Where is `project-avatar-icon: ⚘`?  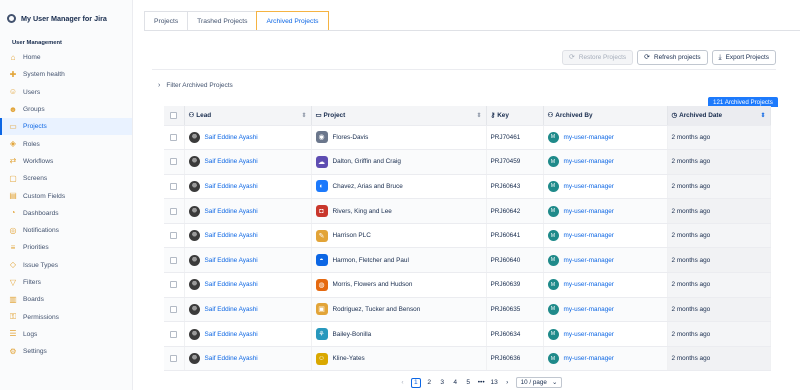
project-avatar-icon: ⚘ is located at coordinates (321, 334).